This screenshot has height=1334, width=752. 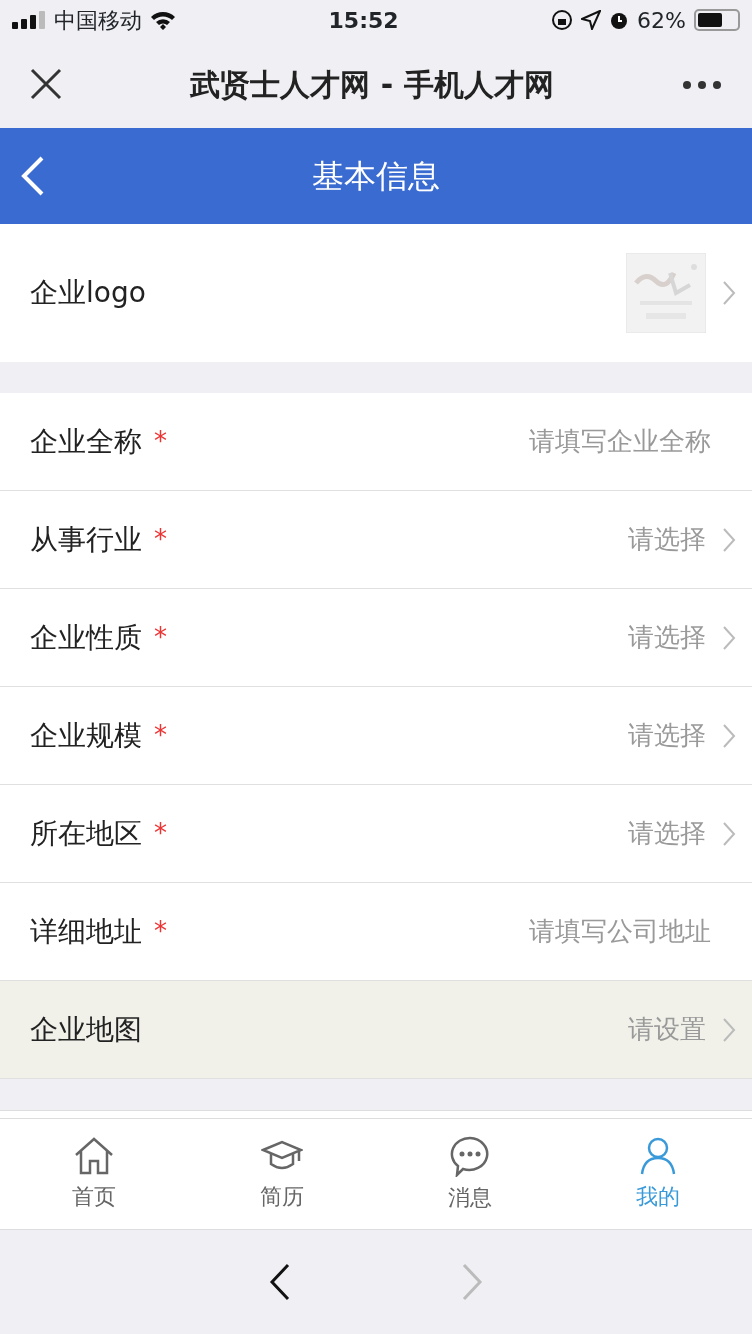 I want to click on chat-bubble-icon, so click(x=470, y=1155).